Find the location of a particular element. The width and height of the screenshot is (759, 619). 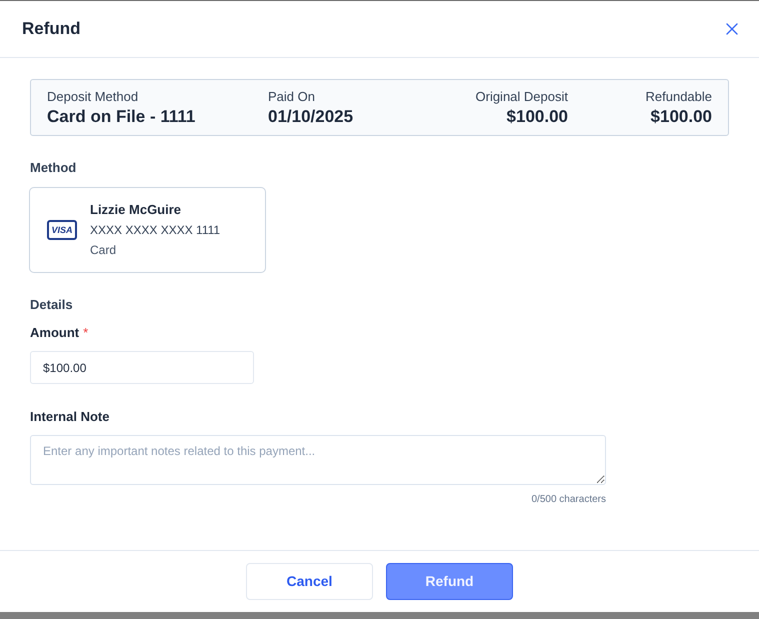

card-number: XXXX XXXX XXXX 1111 is located at coordinates (155, 230).